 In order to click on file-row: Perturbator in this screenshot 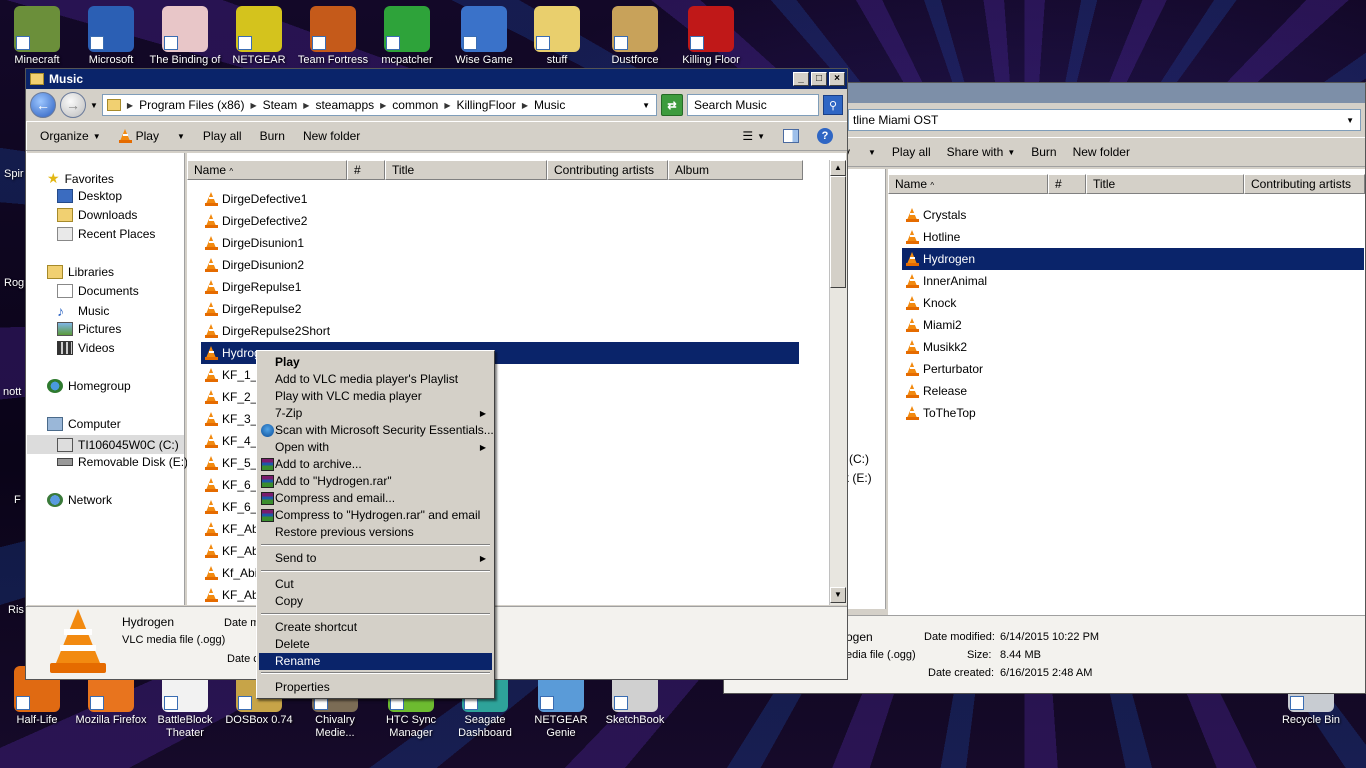, I will do `click(942, 369)`.